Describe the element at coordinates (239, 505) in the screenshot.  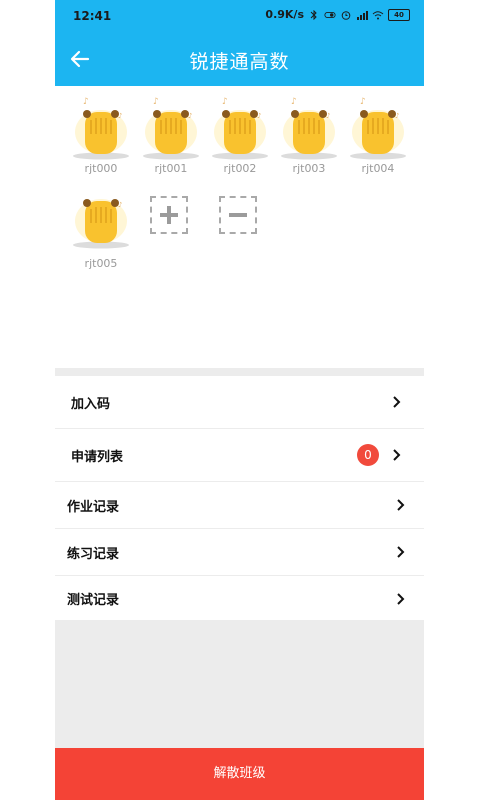
I see `menu-item-homework: 作业记录` at that location.